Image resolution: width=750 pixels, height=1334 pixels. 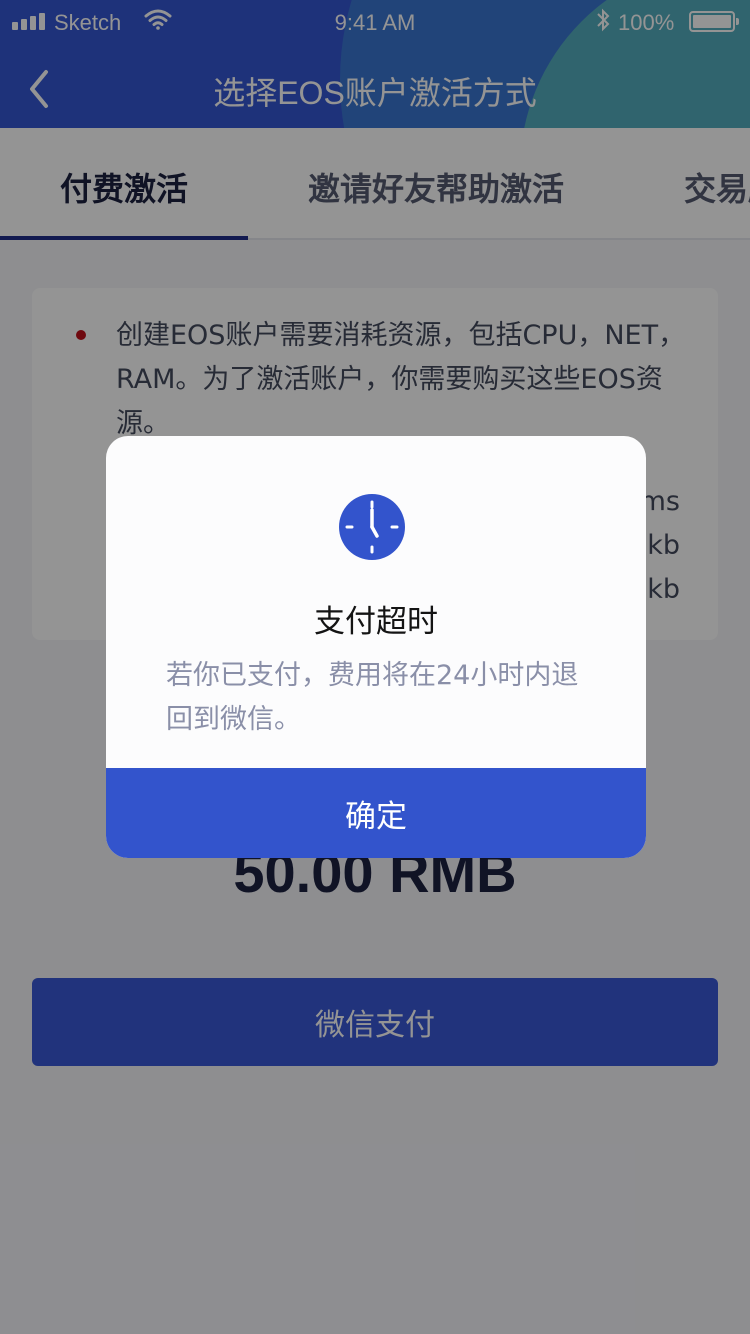 I want to click on confirm-button: 确定, so click(x=376, y=813).